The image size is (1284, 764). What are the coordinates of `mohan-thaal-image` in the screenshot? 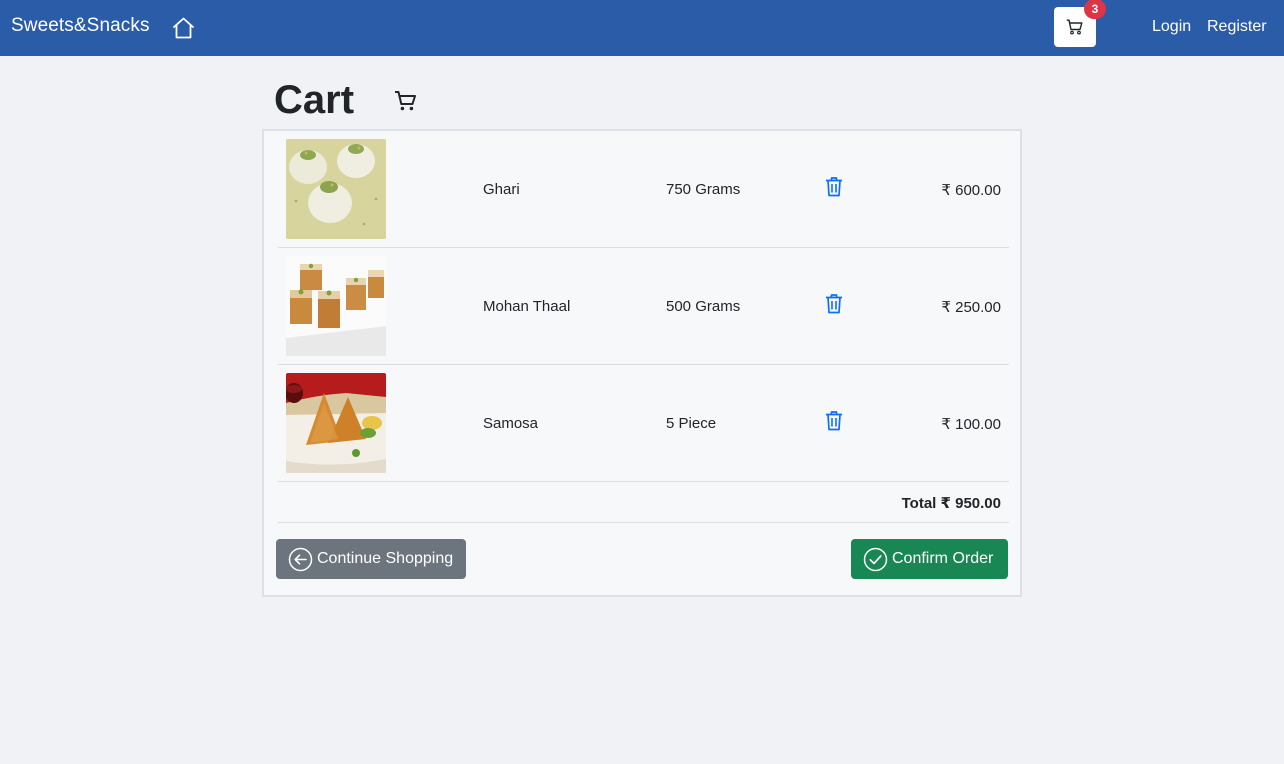 It's located at (336, 306).